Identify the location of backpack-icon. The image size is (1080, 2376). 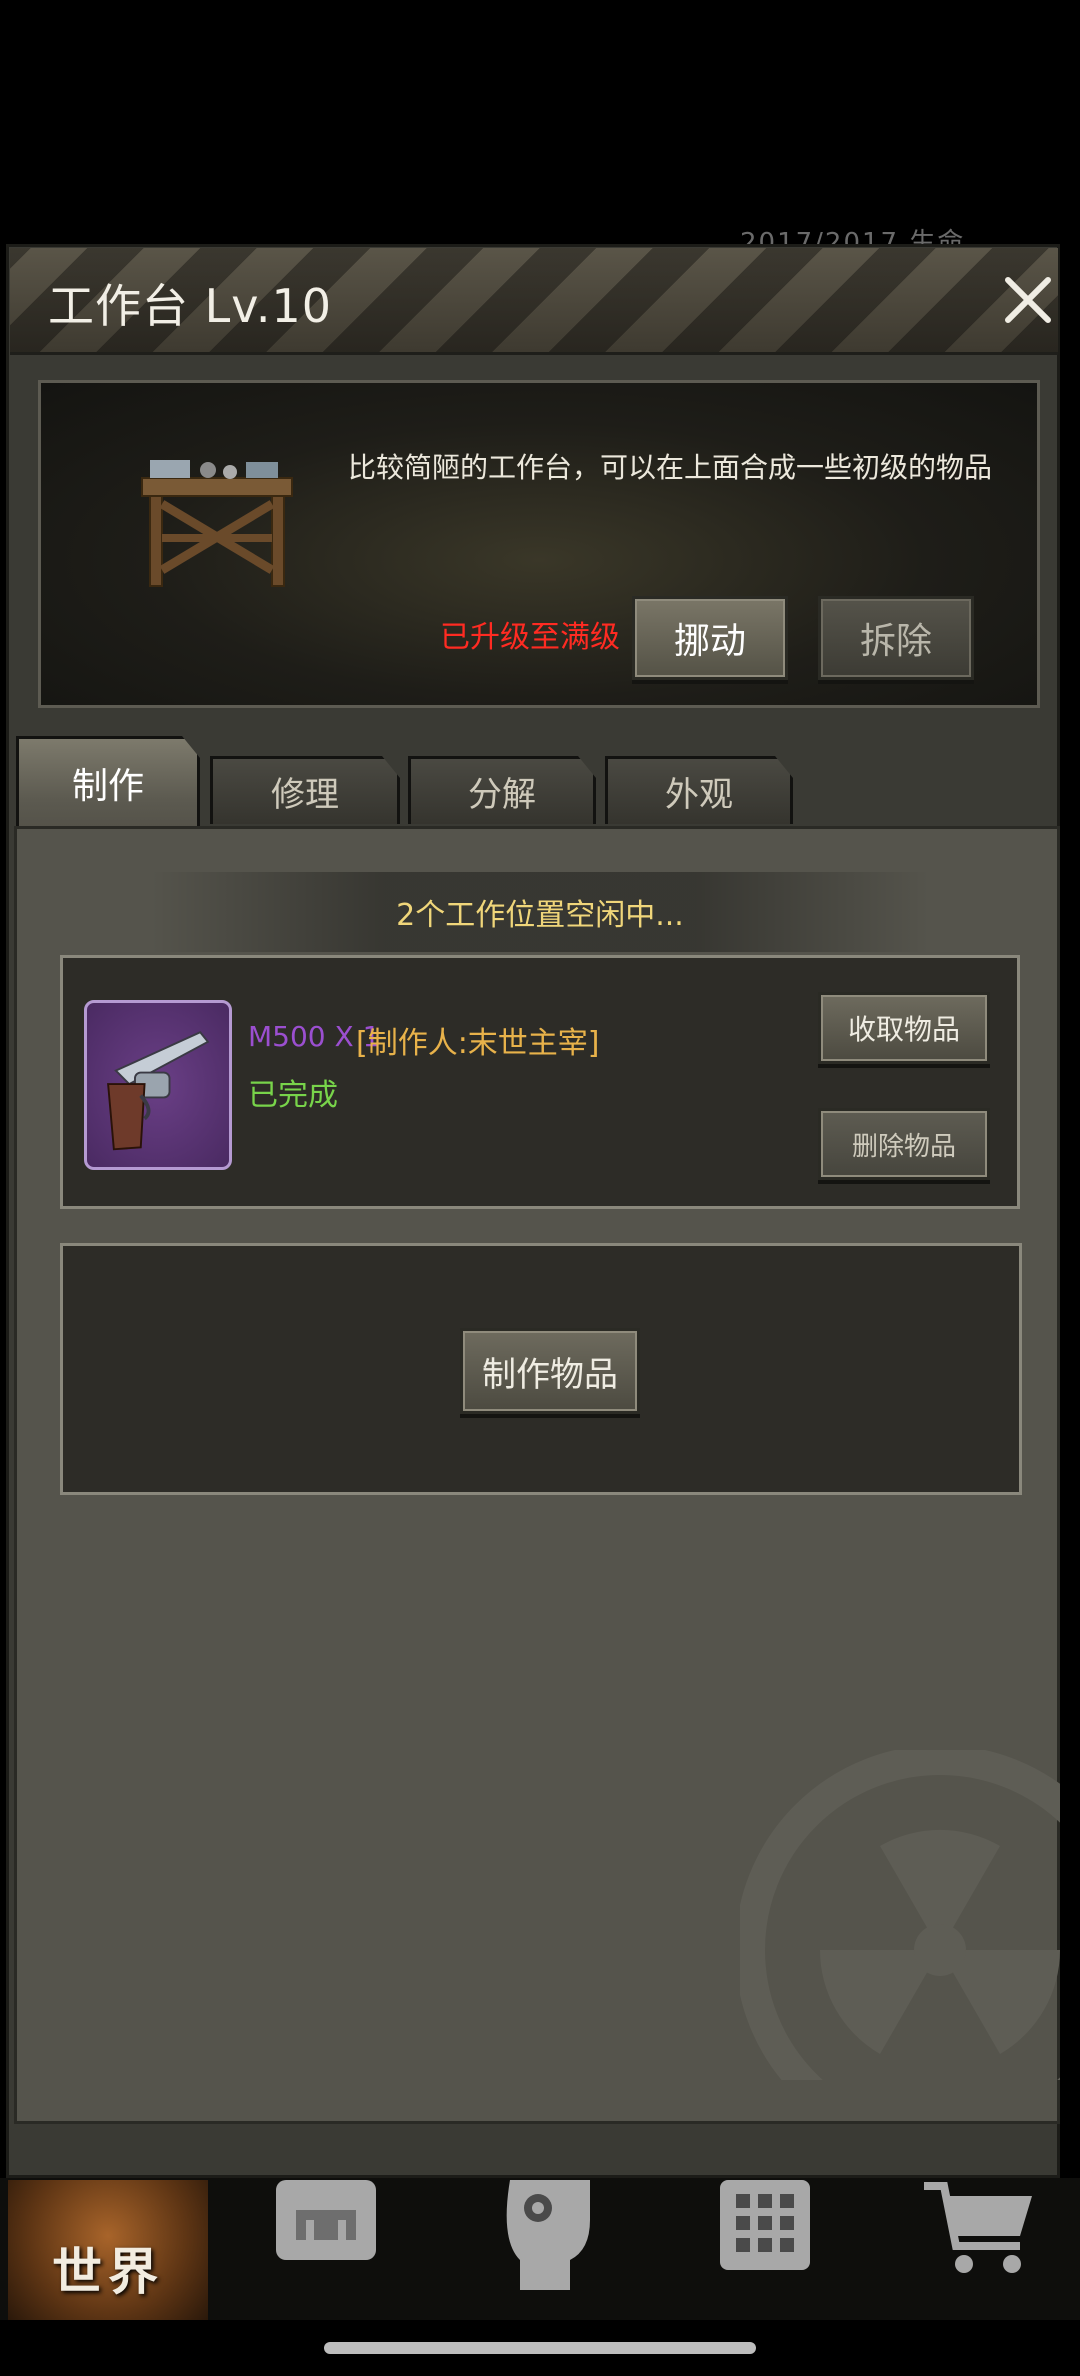
(326, 2235).